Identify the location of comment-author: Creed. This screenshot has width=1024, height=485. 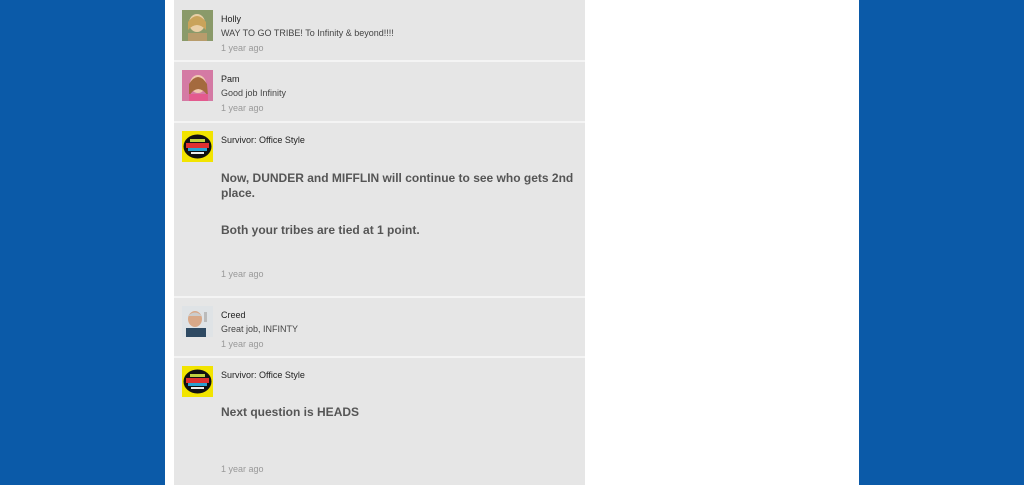
(399, 315).